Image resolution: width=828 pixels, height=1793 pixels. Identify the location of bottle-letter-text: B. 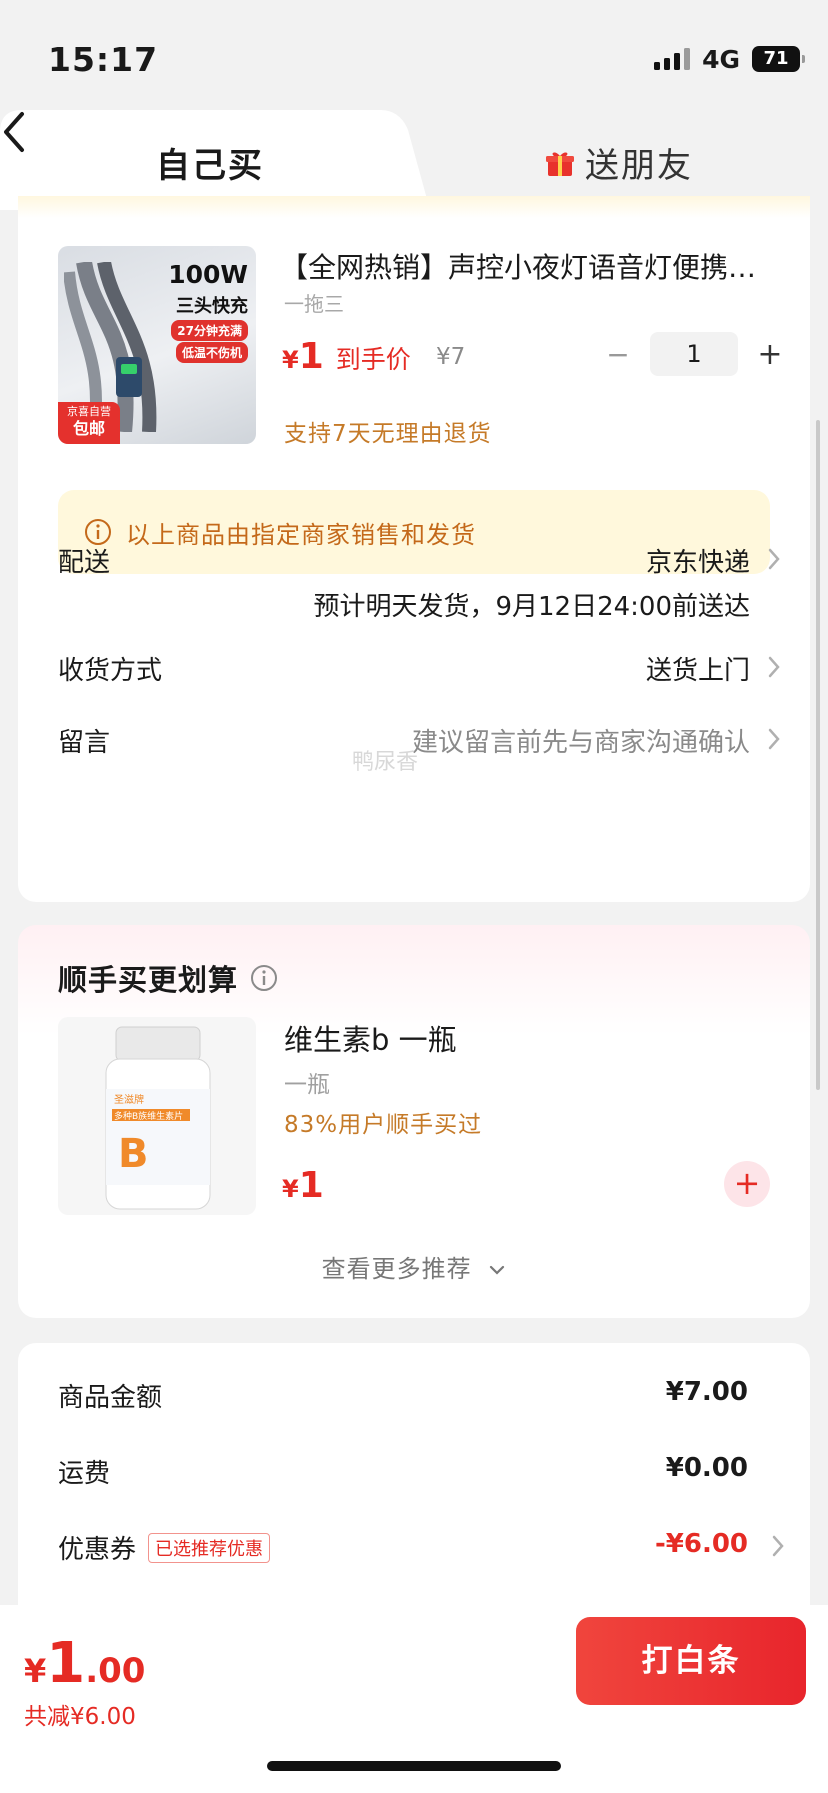
(133, 1154).